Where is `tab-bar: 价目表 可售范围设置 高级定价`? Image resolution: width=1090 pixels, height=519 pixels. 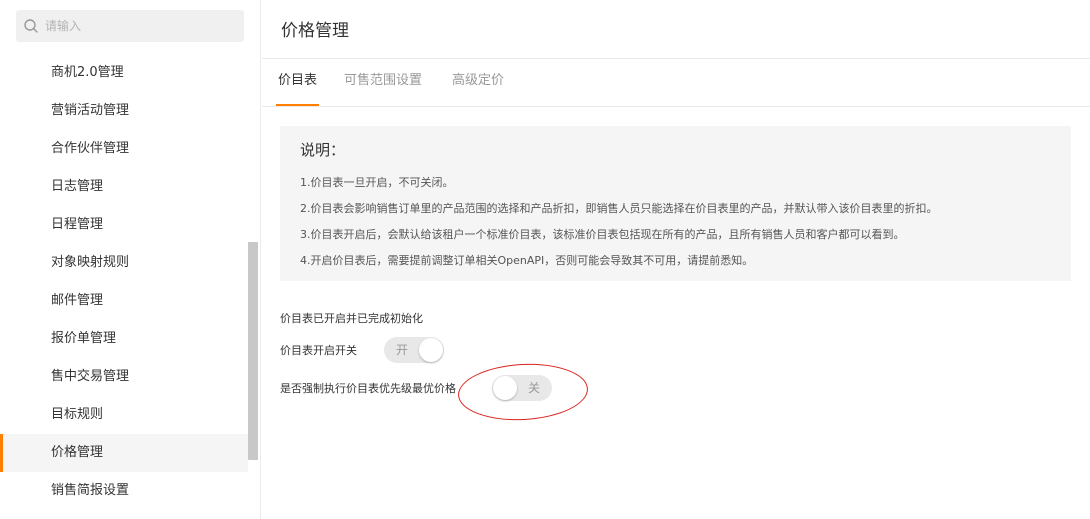
tab-bar: 价目表 可售范围设置 高级定价 is located at coordinates (676, 83).